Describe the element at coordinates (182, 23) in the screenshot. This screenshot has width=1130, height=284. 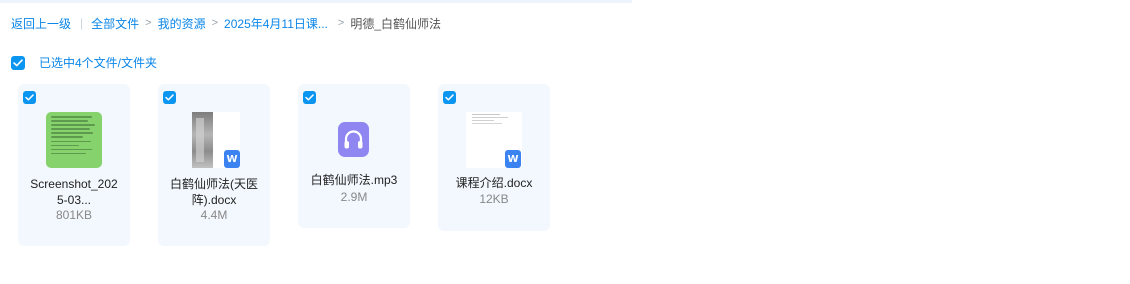
I see `breadcrumb-item-my-resources: 我的资源` at that location.